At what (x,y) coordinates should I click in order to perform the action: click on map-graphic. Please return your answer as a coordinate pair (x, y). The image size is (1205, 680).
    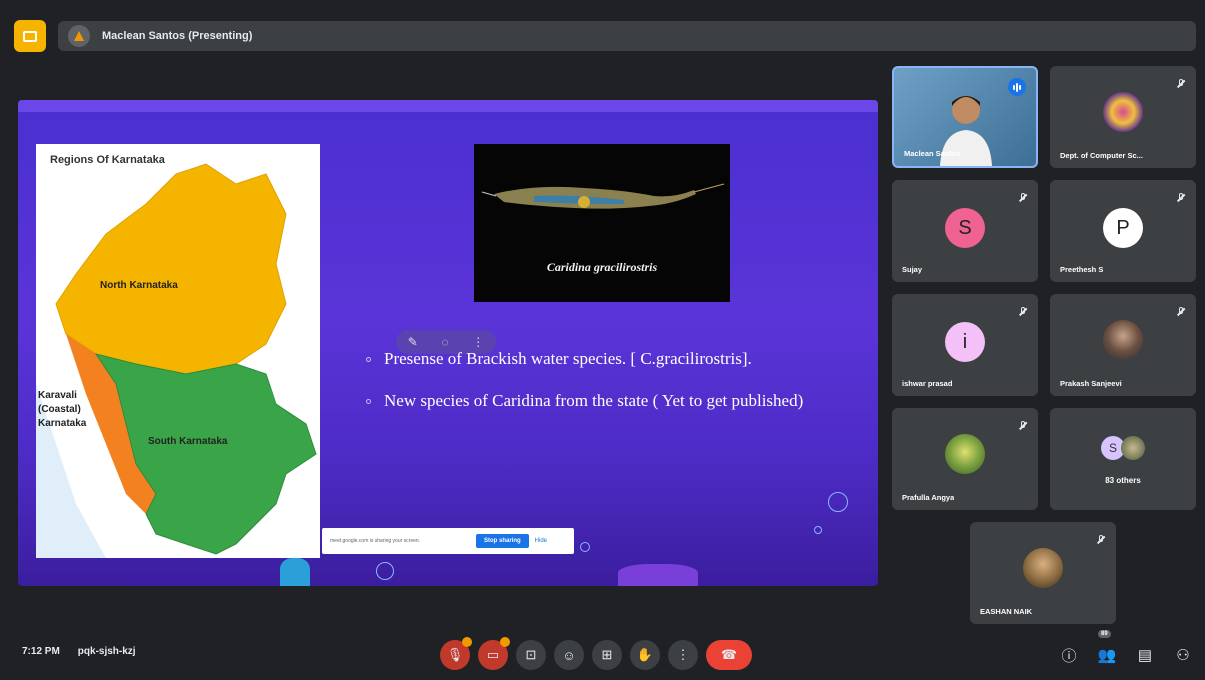
    Looking at the image, I should click on (178, 351).